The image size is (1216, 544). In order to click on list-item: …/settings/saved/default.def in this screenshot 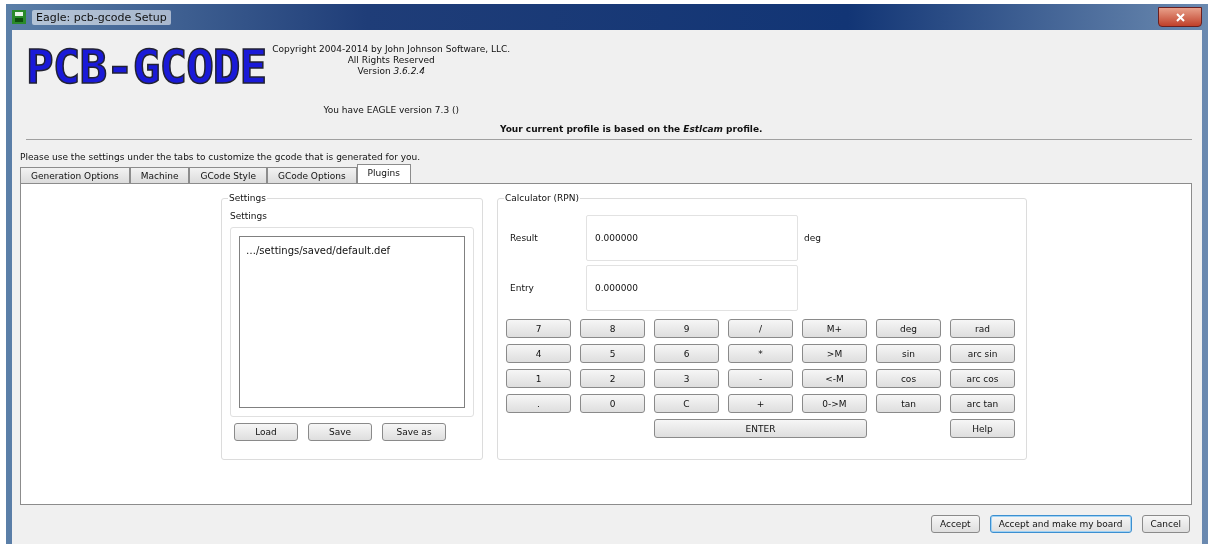, I will do `click(352, 250)`.